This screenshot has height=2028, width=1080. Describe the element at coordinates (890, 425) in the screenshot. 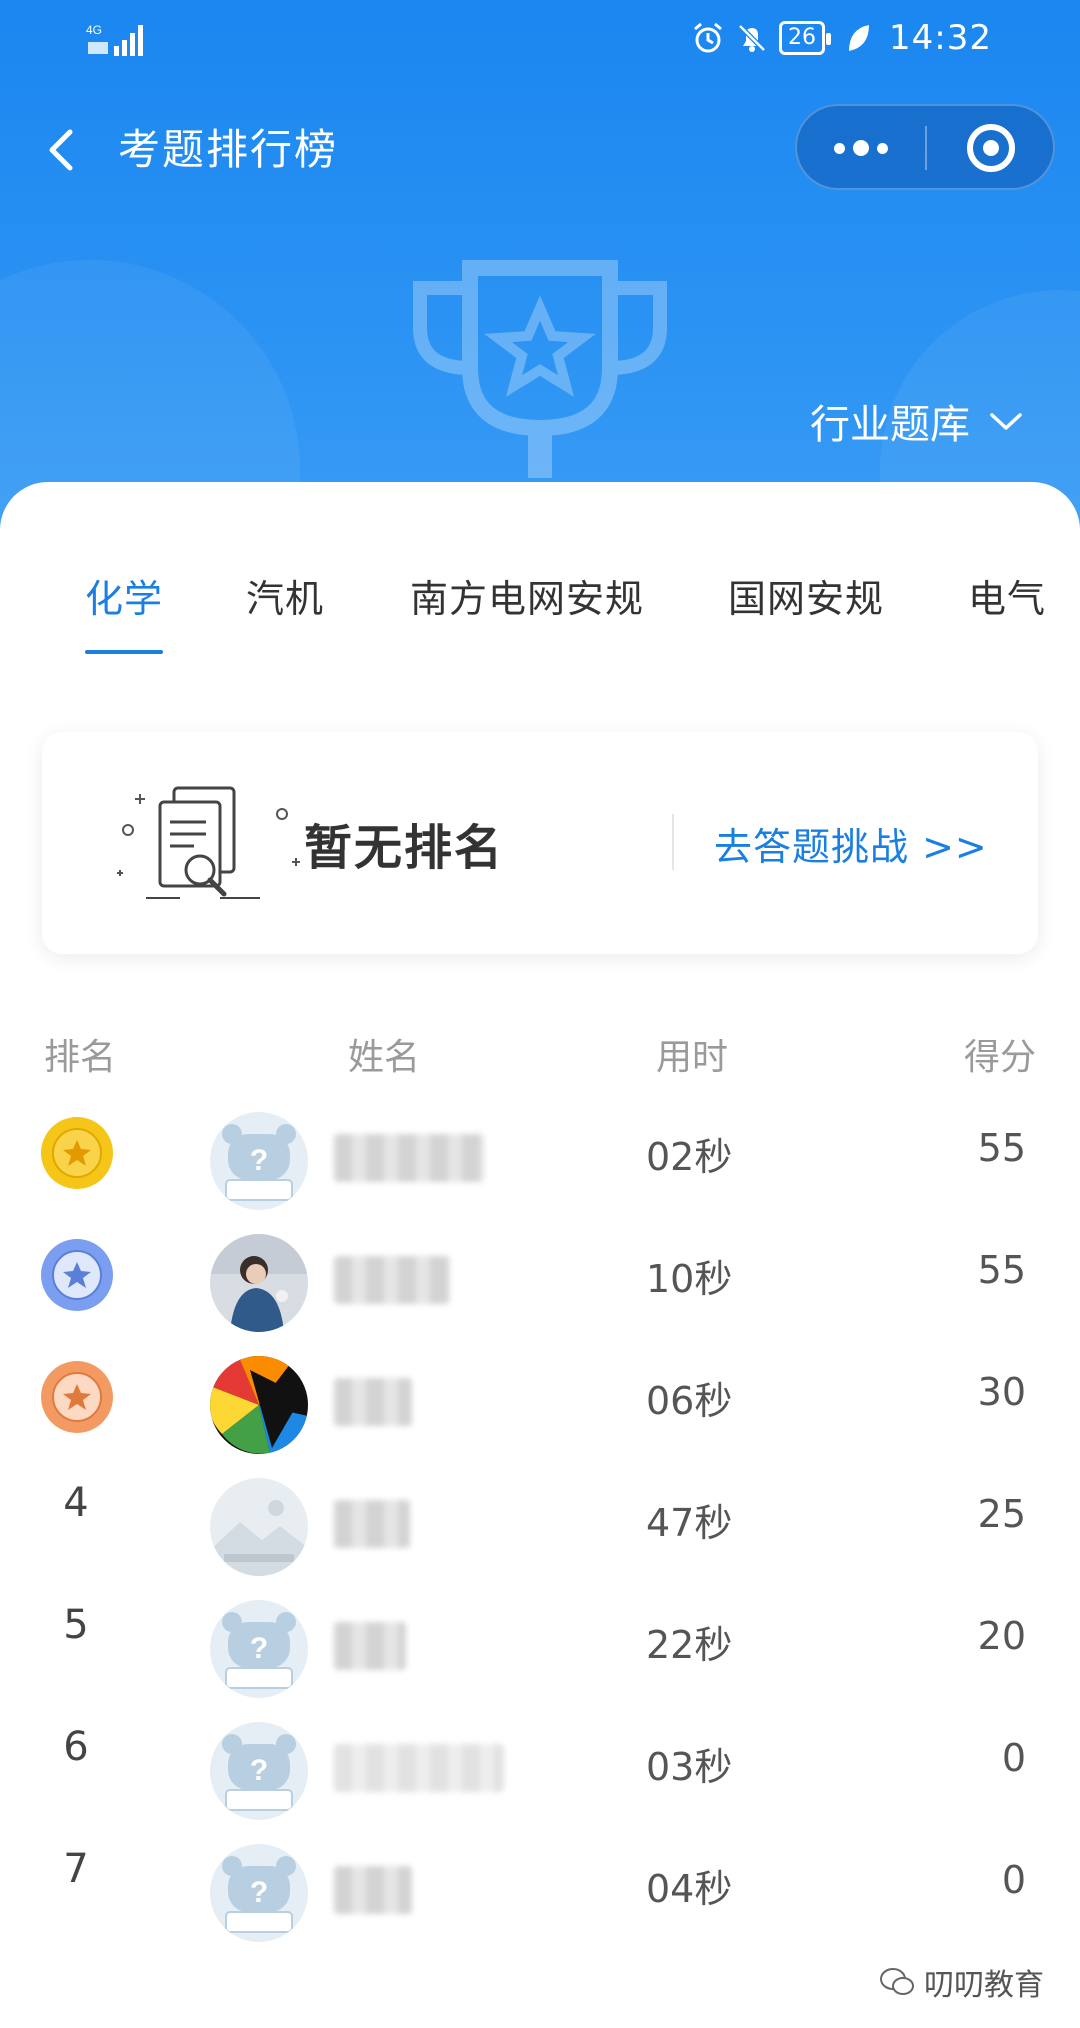

I see `industry-label: 行业题库` at that location.